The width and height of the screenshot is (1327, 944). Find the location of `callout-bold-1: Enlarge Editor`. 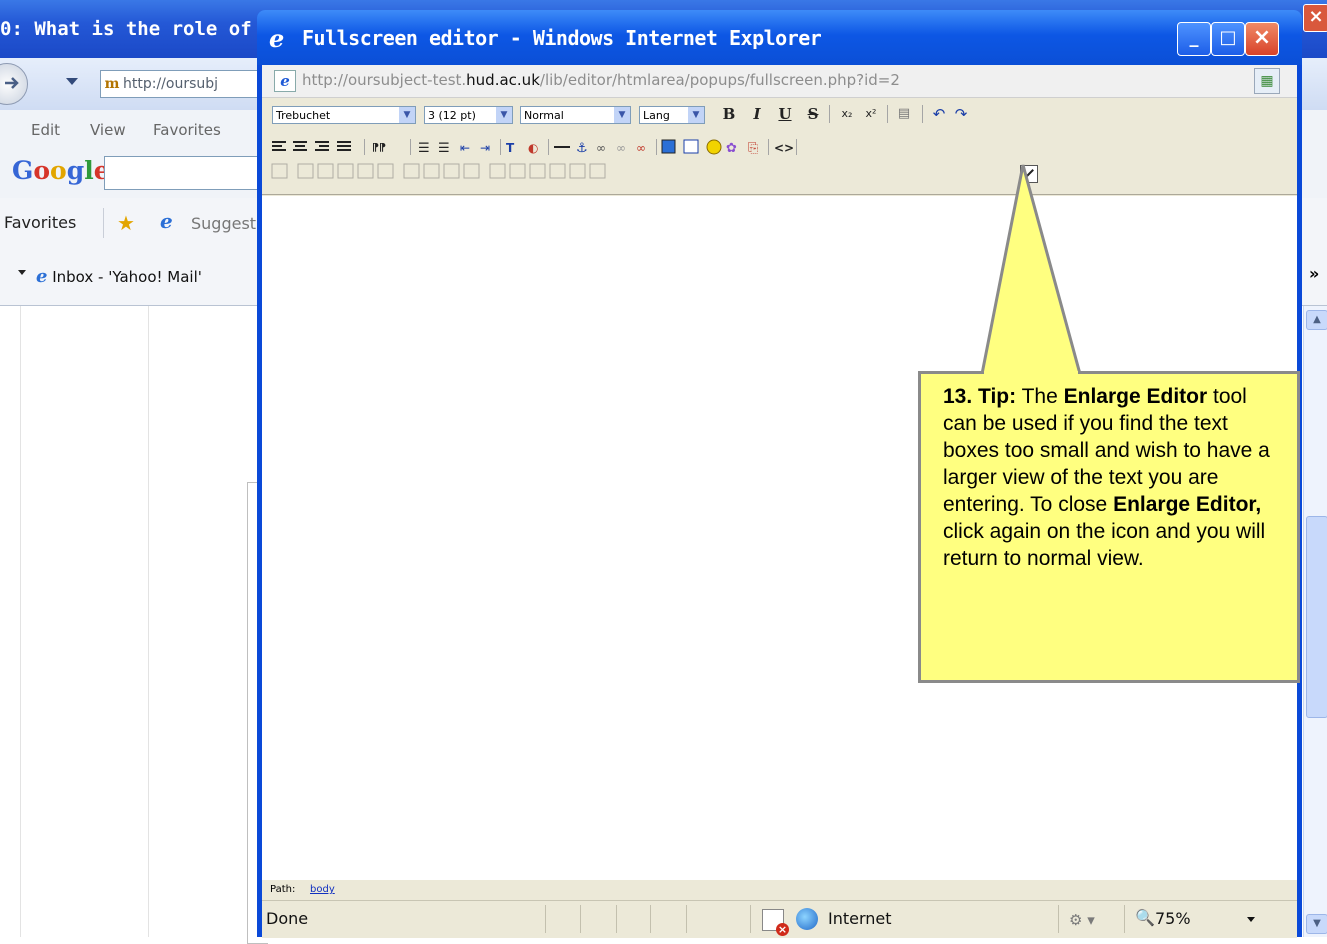

callout-bold-1: Enlarge Editor is located at coordinates (1135, 396).